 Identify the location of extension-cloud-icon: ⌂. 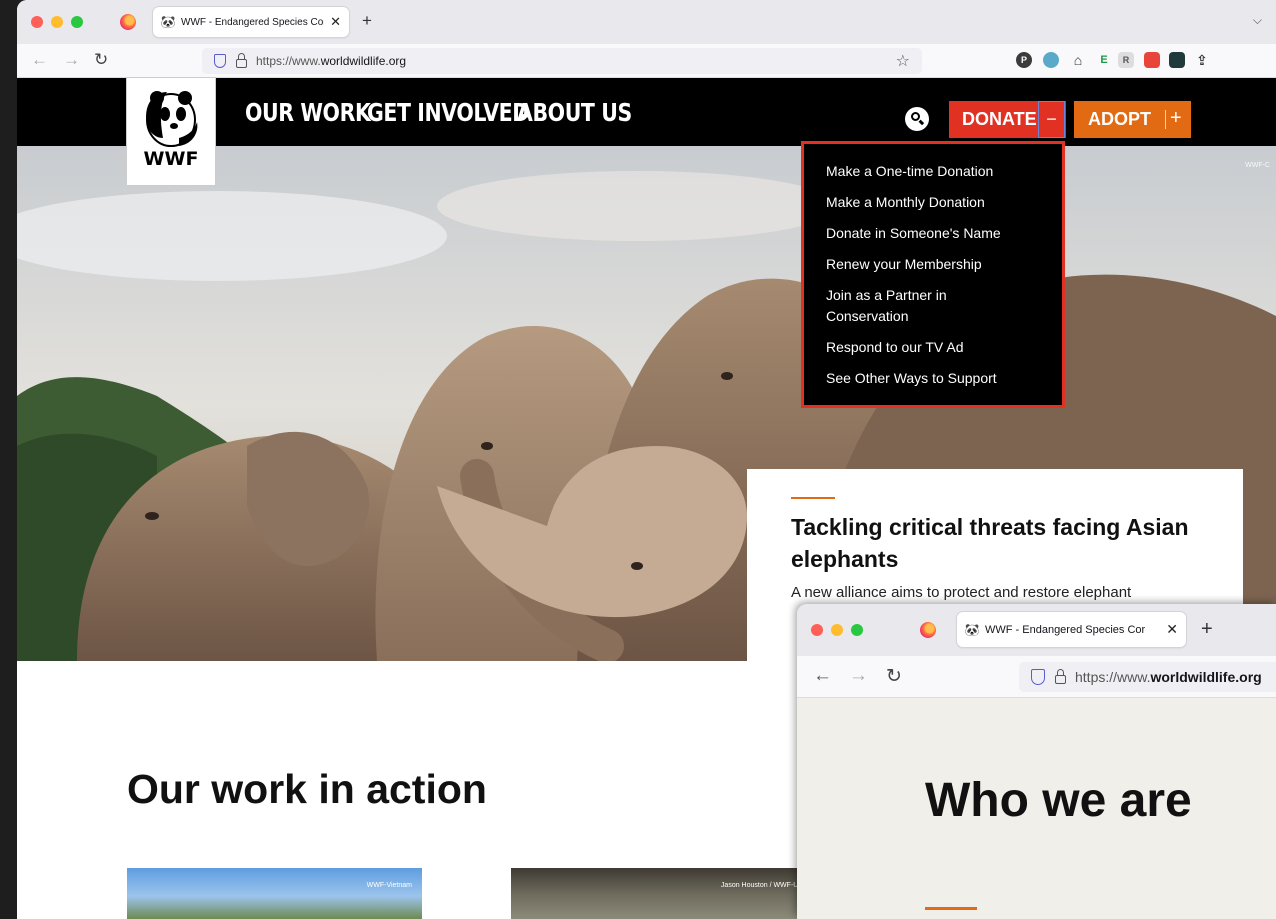
(1078, 60).